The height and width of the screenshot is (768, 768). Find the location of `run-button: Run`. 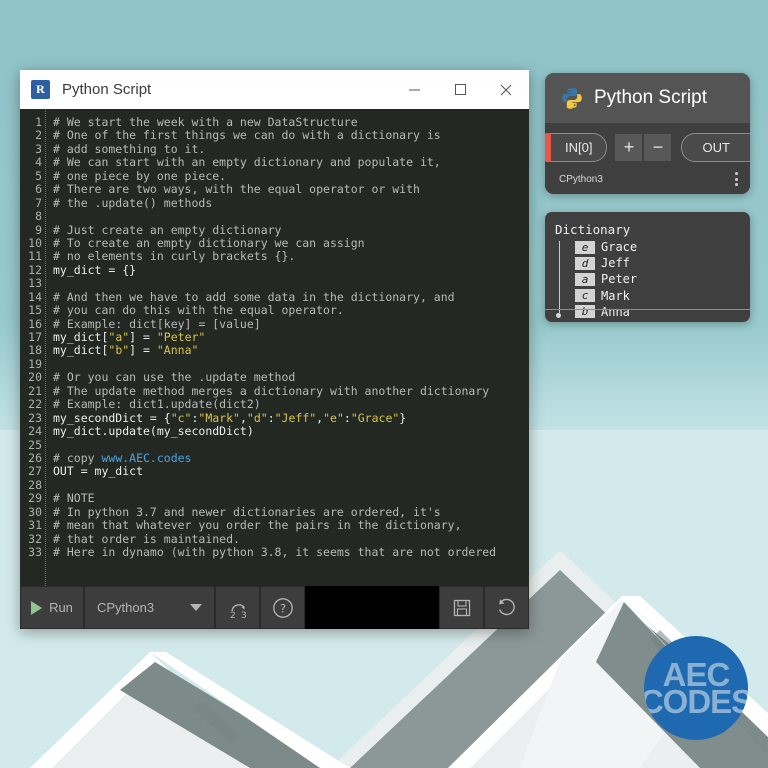

run-button: Run is located at coordinates (52, 607).